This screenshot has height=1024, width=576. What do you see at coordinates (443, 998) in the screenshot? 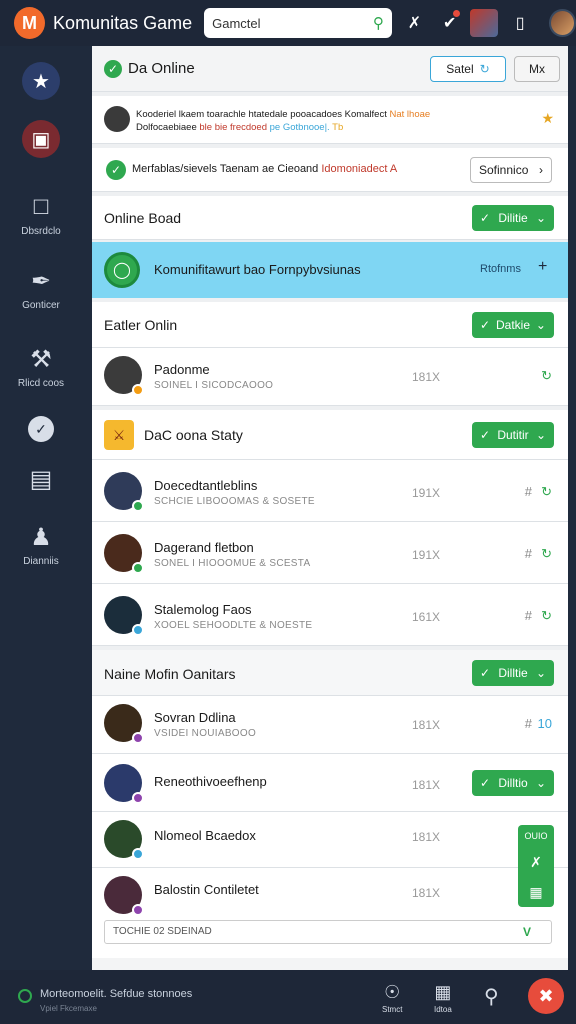
I see `bottom-nav-item-2: ▦ Idtoa` at bounding box center [443, 998].